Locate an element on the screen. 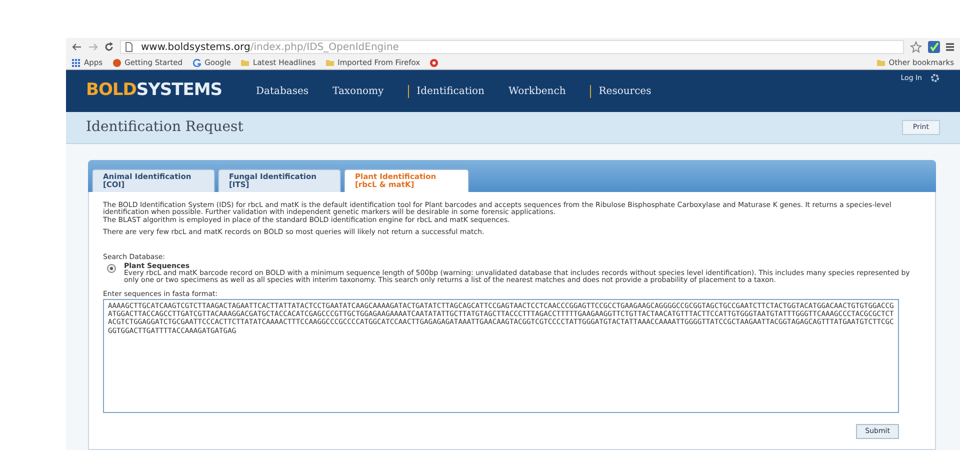 This screenshot has width=960, height=457. site-logo: BOLDSYSTEMS is located at coordinates (154, 91).